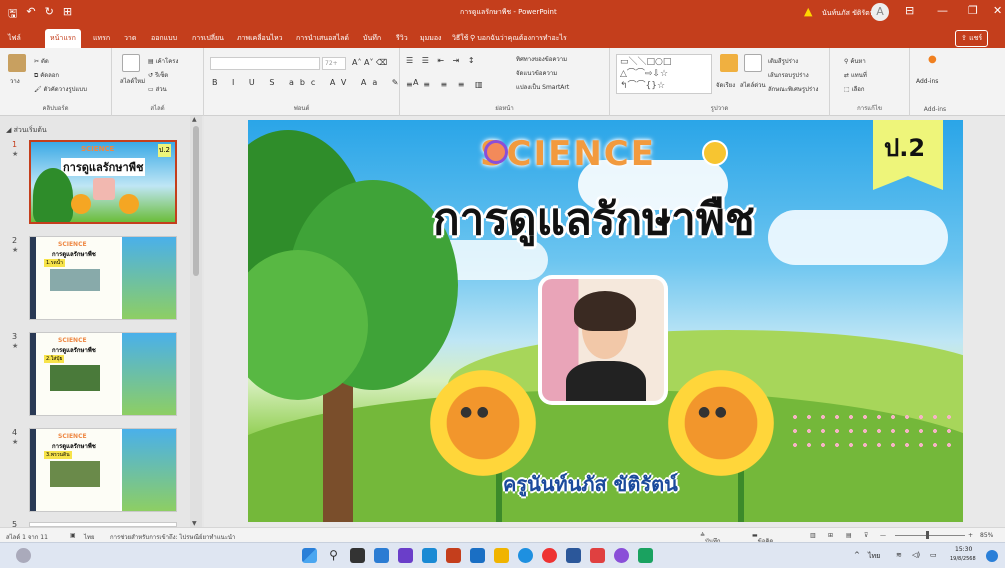 Image resolution: width=1005 pixels, height=568 pixels. Describe the element at coordinates (594, 219) in the screenshot. I see `slide-title: การดูแลรักษาพืช` at that location.